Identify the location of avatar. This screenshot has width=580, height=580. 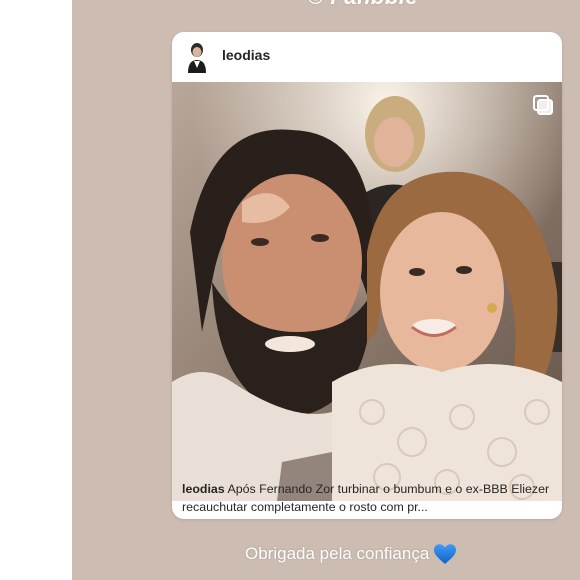
(197, 57).